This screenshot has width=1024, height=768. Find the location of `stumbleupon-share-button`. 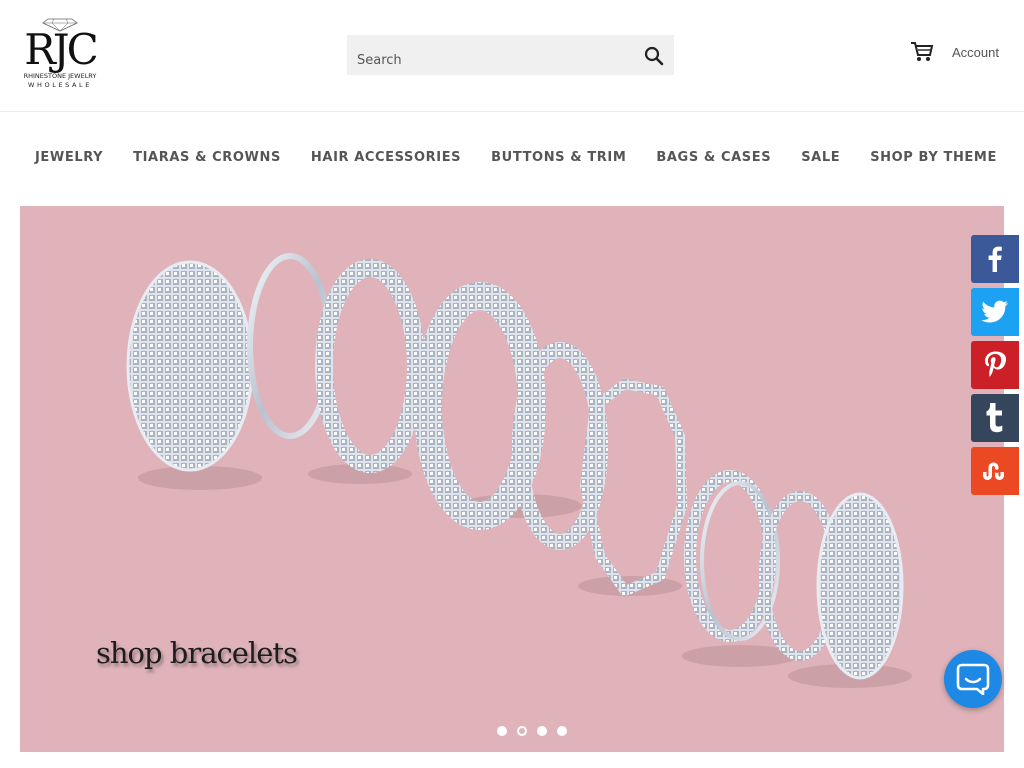

stumbleupon-share-button is located at coordinates (995, 471).